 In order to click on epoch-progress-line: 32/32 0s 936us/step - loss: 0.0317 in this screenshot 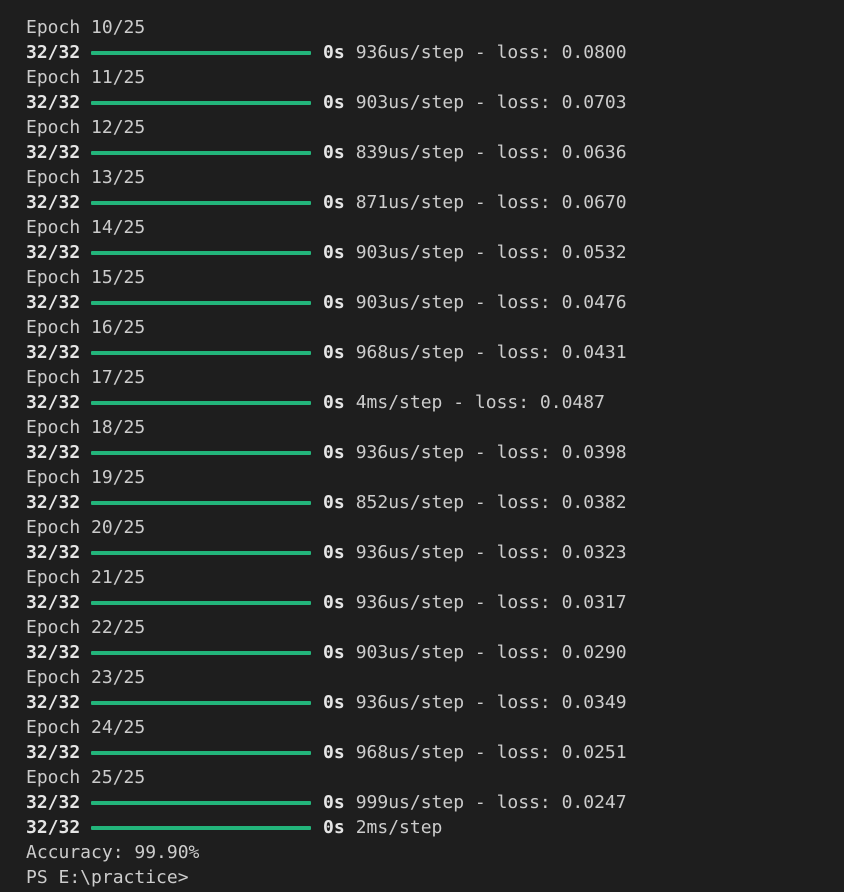, I will do `click(435, 602)`.